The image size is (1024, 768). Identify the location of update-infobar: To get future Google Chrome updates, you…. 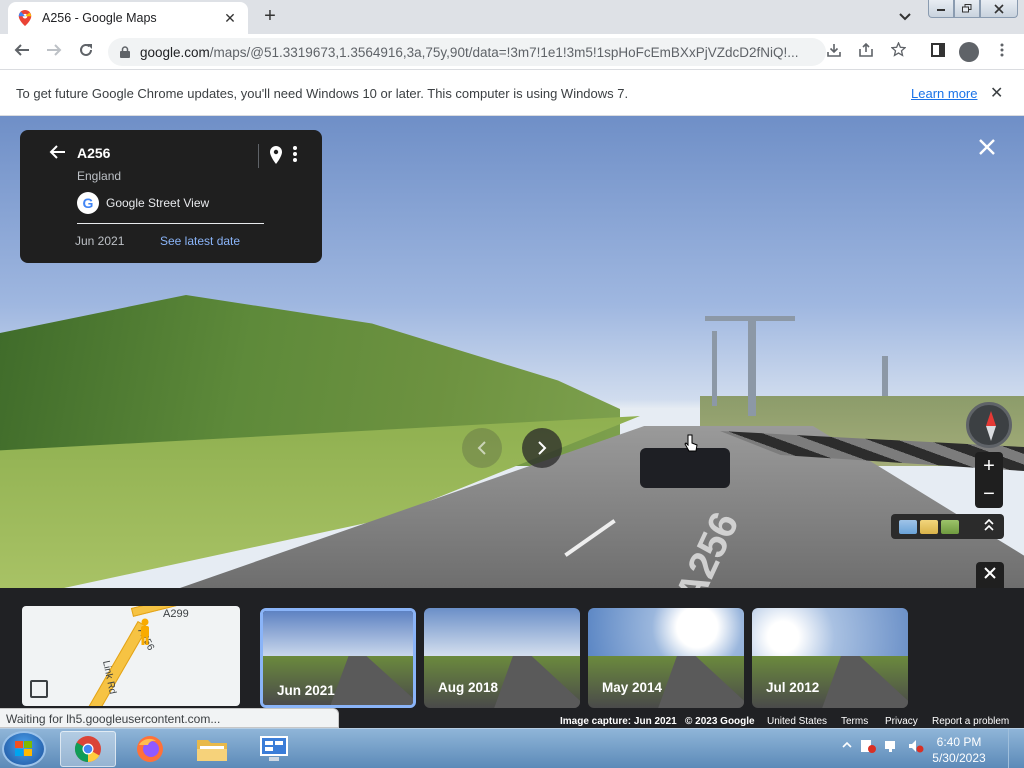
(512, 93).